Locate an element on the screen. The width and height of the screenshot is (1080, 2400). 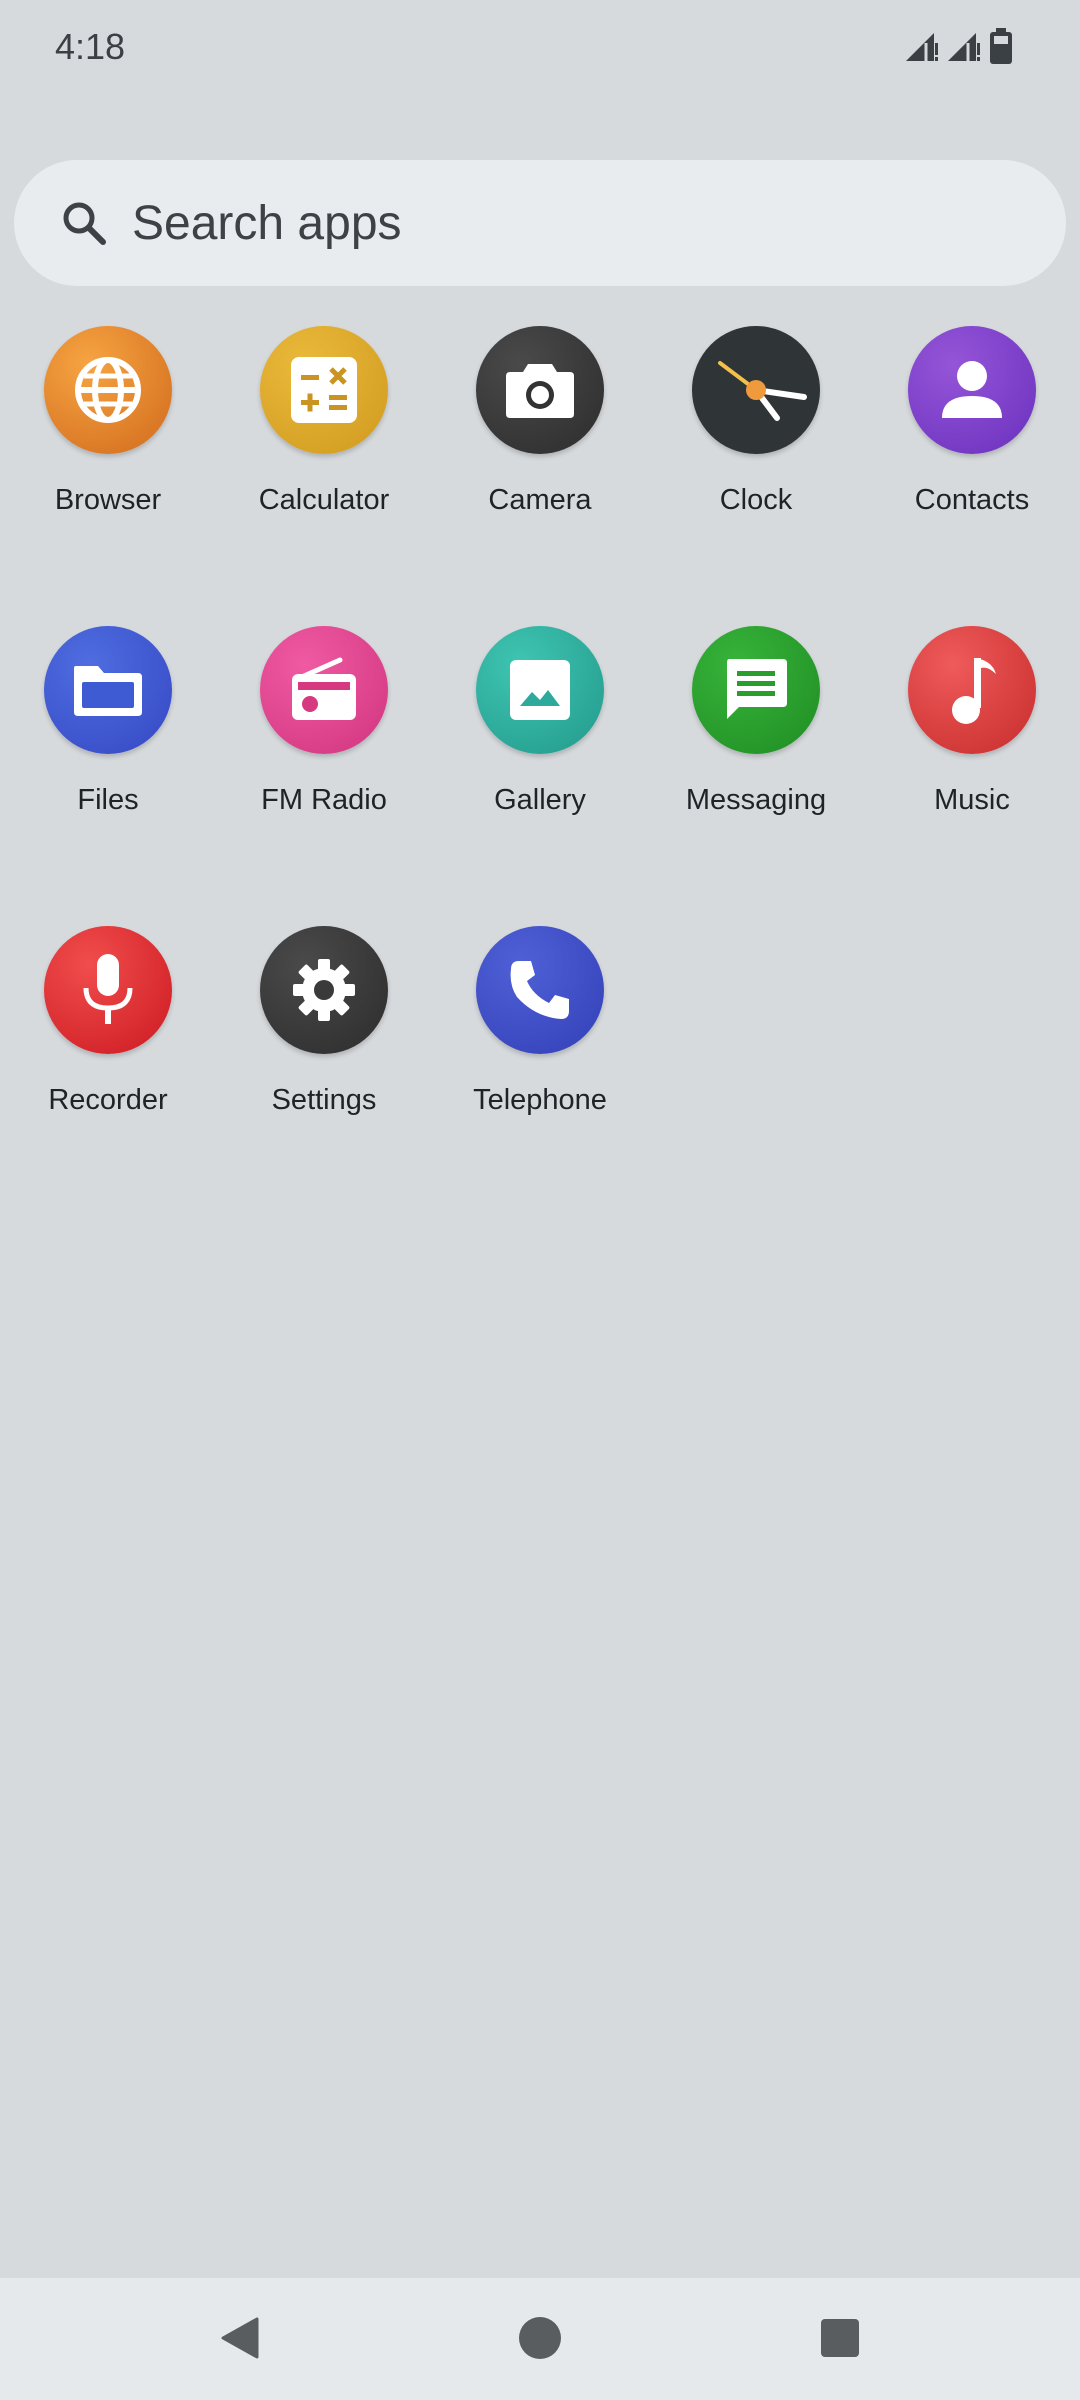
app-label: Messaging is located at coordinates (756, 800).